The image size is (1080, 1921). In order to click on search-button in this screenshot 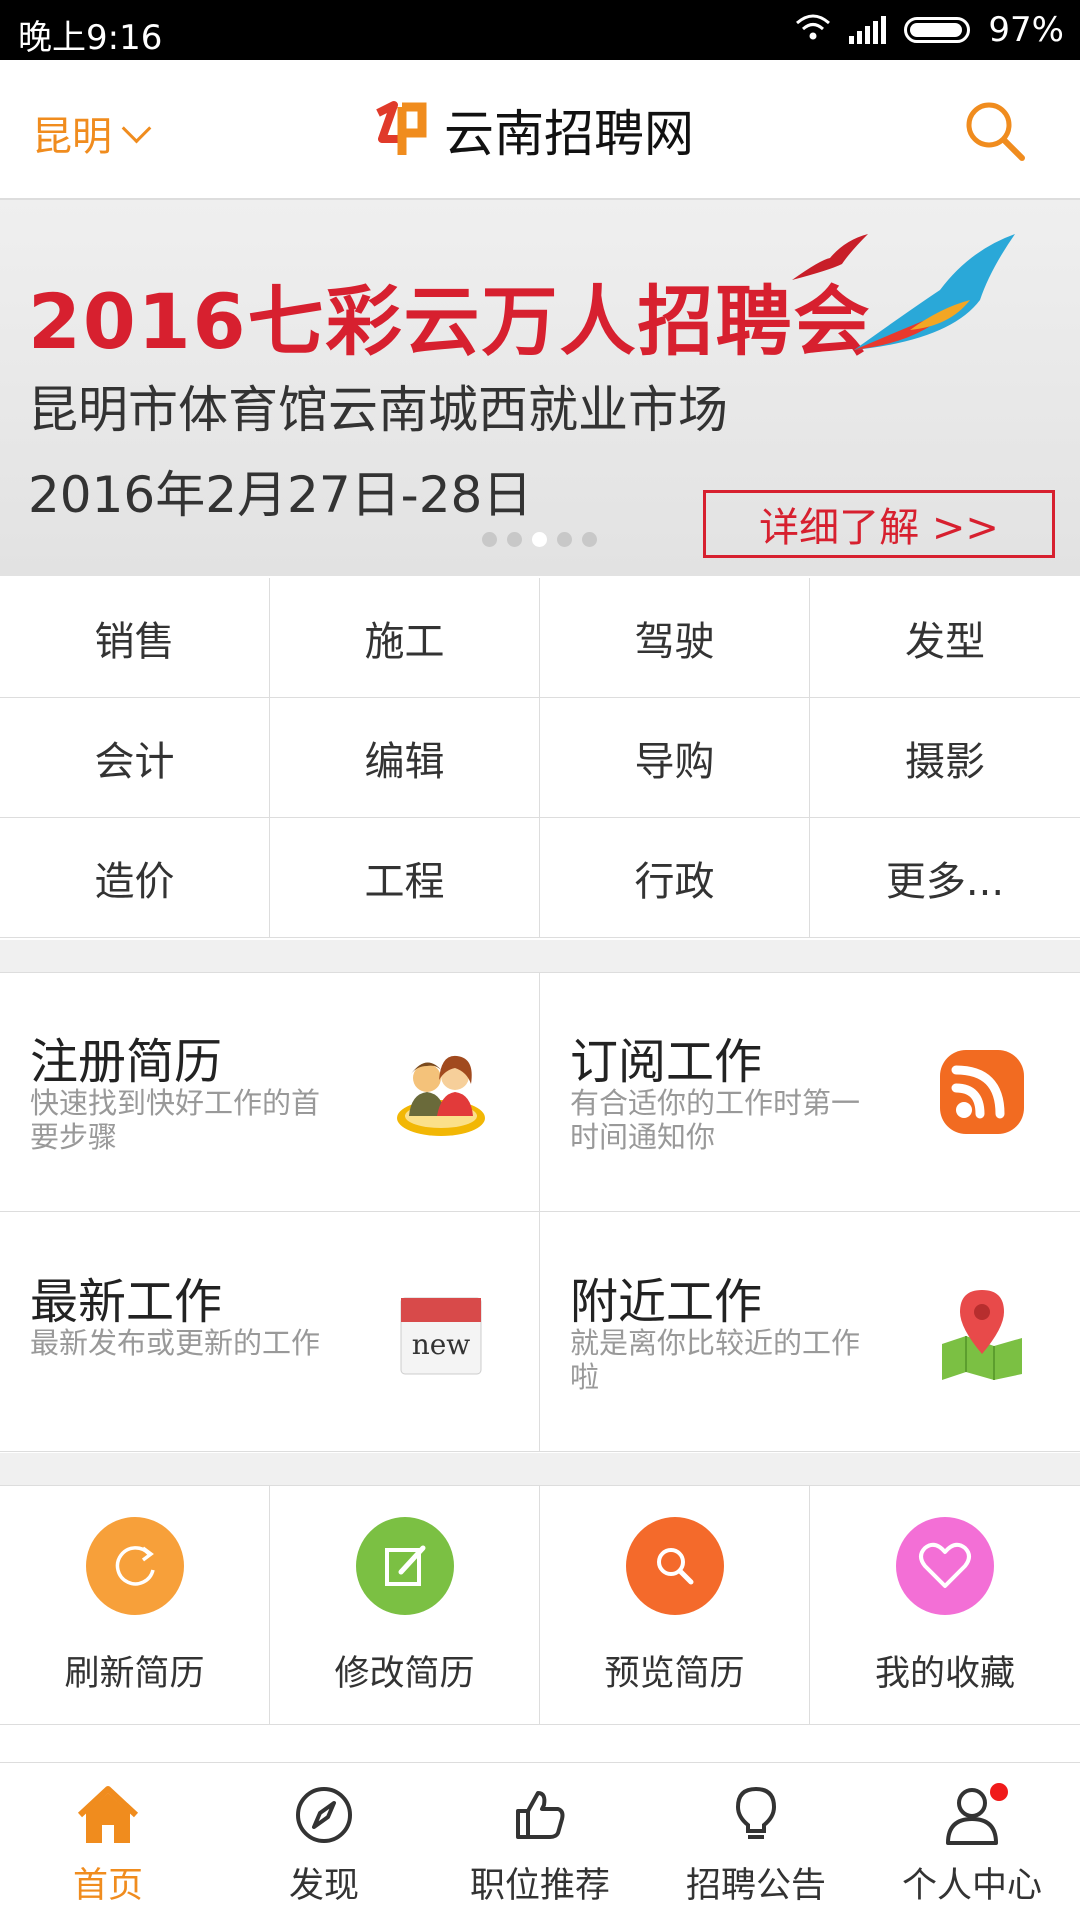, I will do `click(995, 131)`.